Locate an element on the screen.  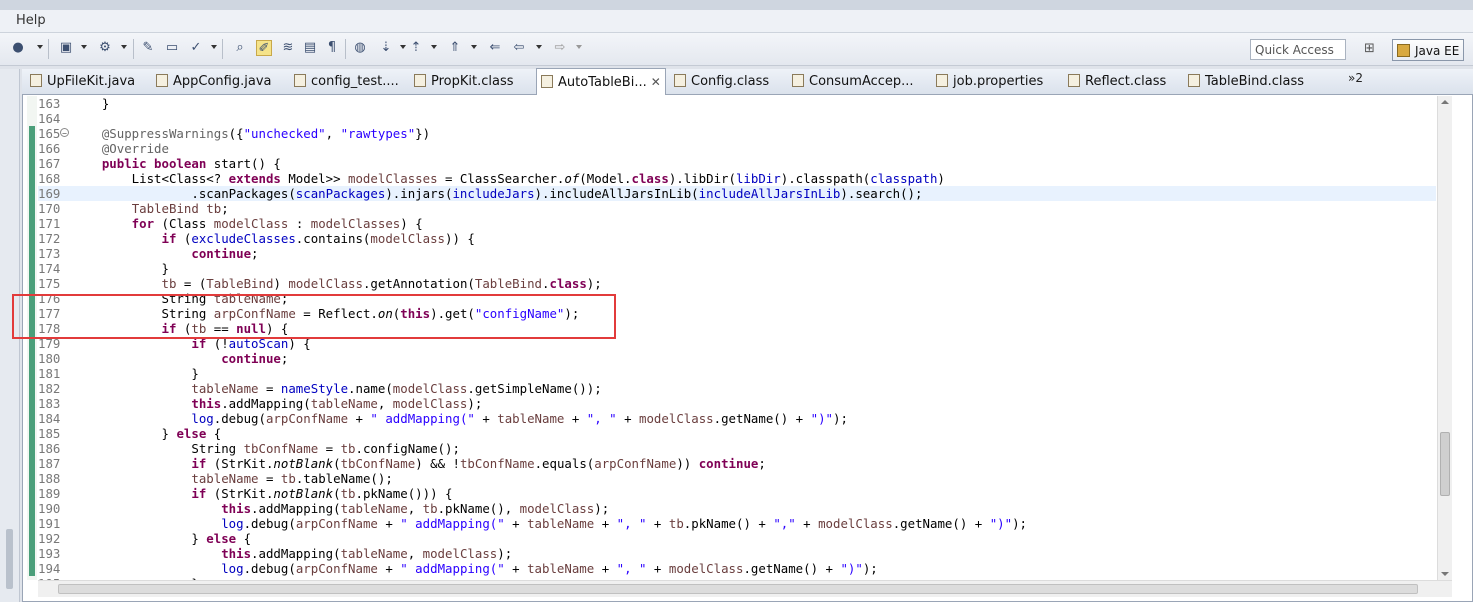
code-line: 174 } is located at coordinates (737, 268).